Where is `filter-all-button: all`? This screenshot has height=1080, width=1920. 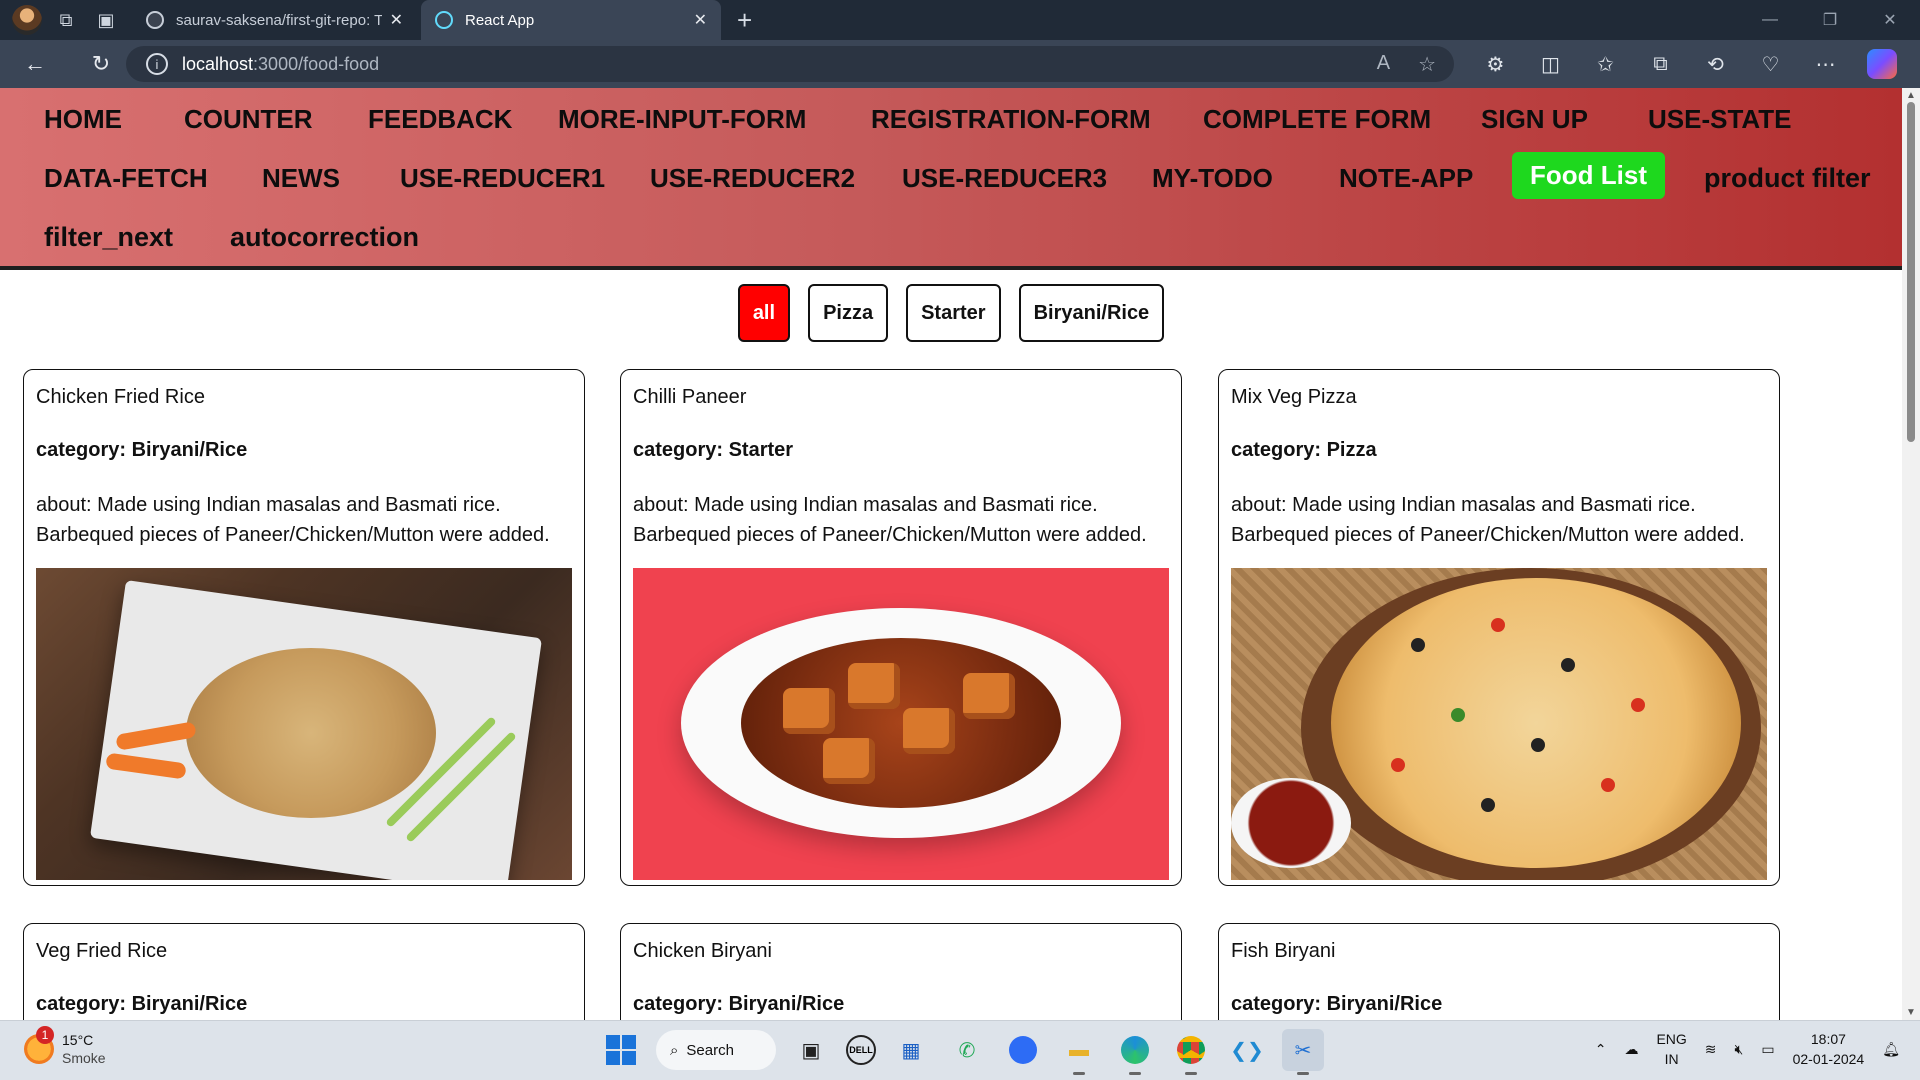 filter-all-button: all is located at coordinates (764, 313).